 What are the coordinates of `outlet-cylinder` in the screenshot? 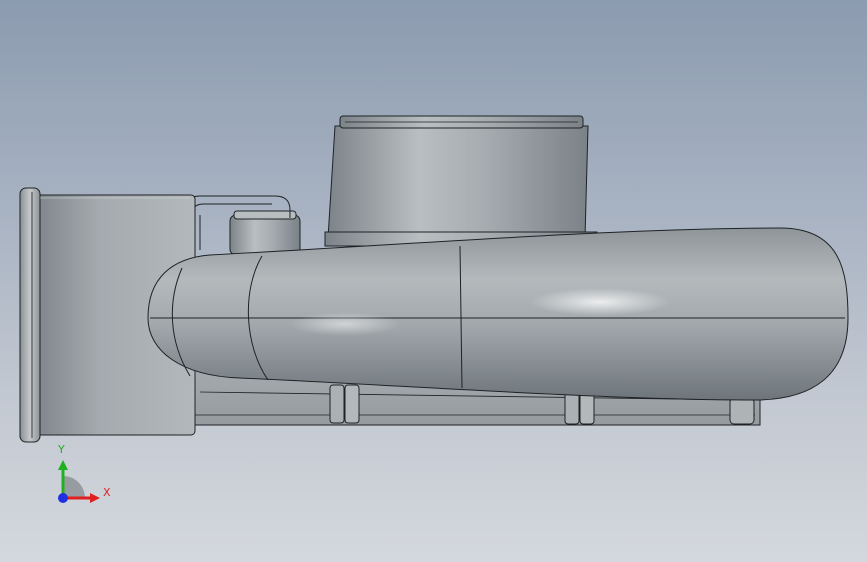 It's located at (461, 181).